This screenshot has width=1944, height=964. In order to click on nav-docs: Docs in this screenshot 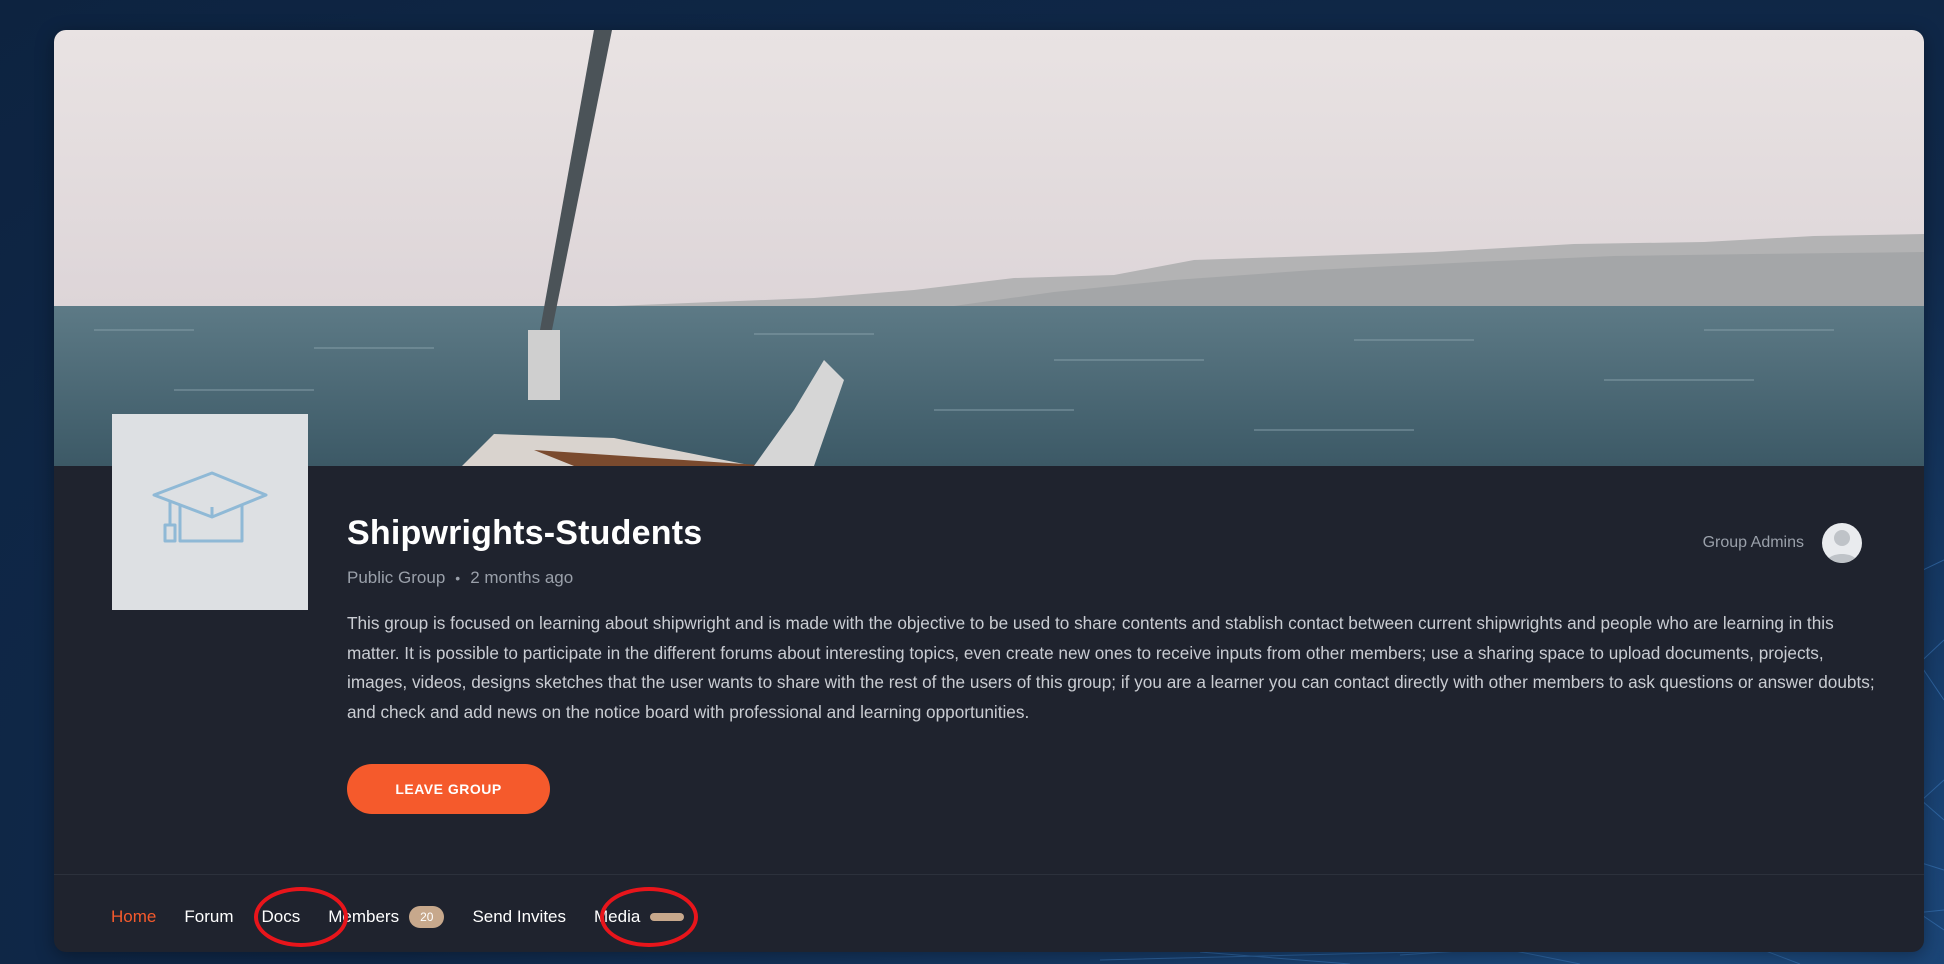, I will do `click(280, 917)`.